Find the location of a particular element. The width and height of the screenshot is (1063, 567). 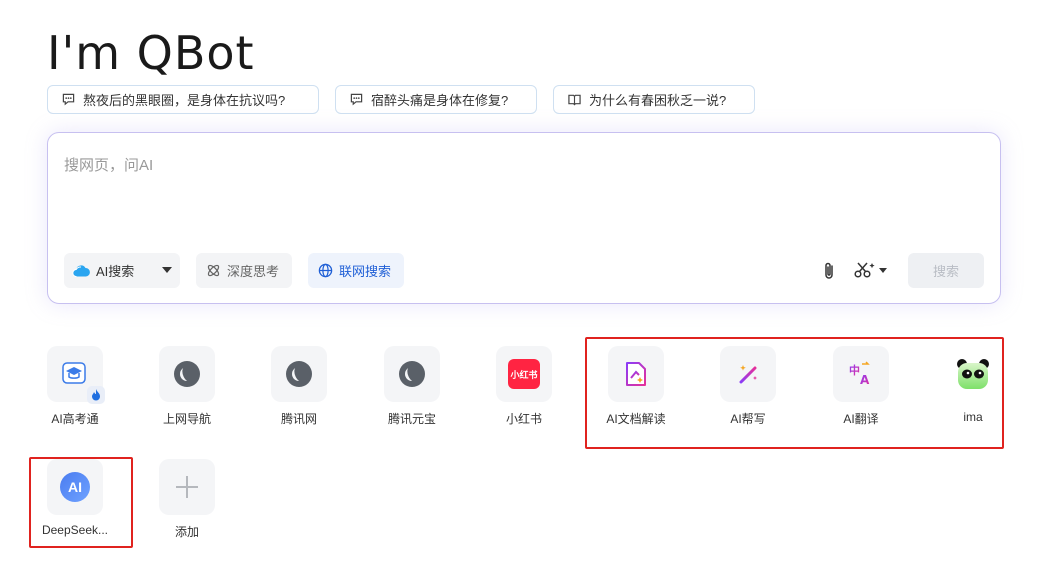

highlight-box-ai-tools is located at coordinates (794, 393).